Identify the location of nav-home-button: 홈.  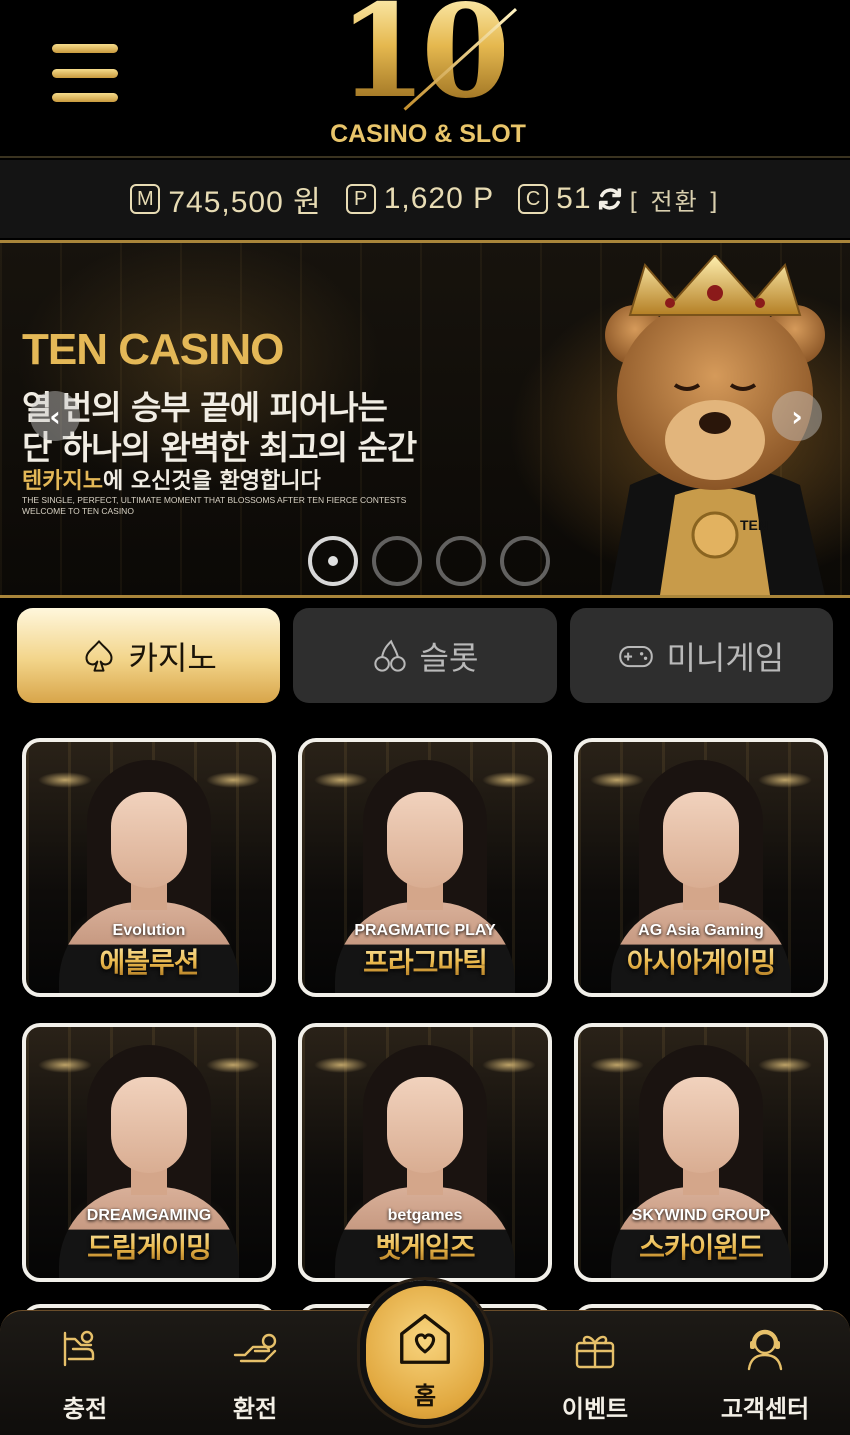
(425, 1352).